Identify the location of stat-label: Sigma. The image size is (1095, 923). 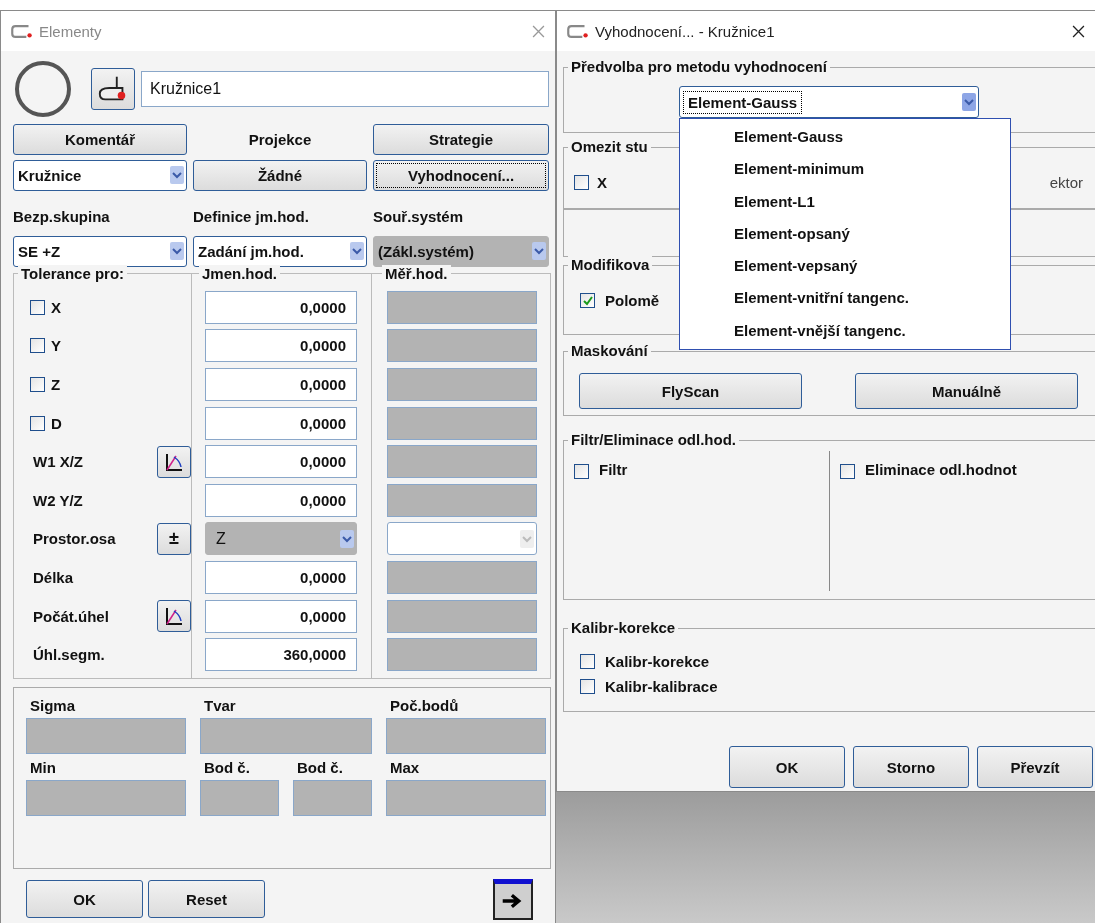
(52, 705).